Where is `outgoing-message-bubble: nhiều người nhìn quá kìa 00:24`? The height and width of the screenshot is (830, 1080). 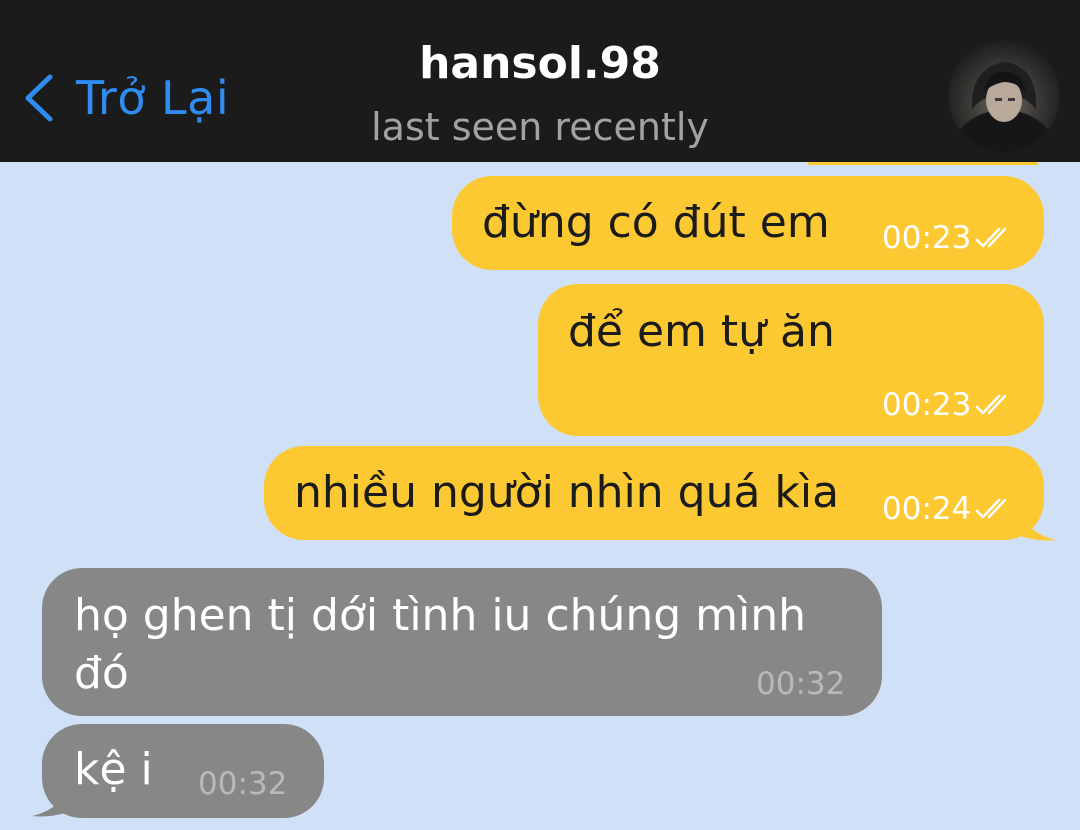
outgoing-message-bubble: nhiều người nhìn quá kìa 00:24 is located at coordinates (654, 493).